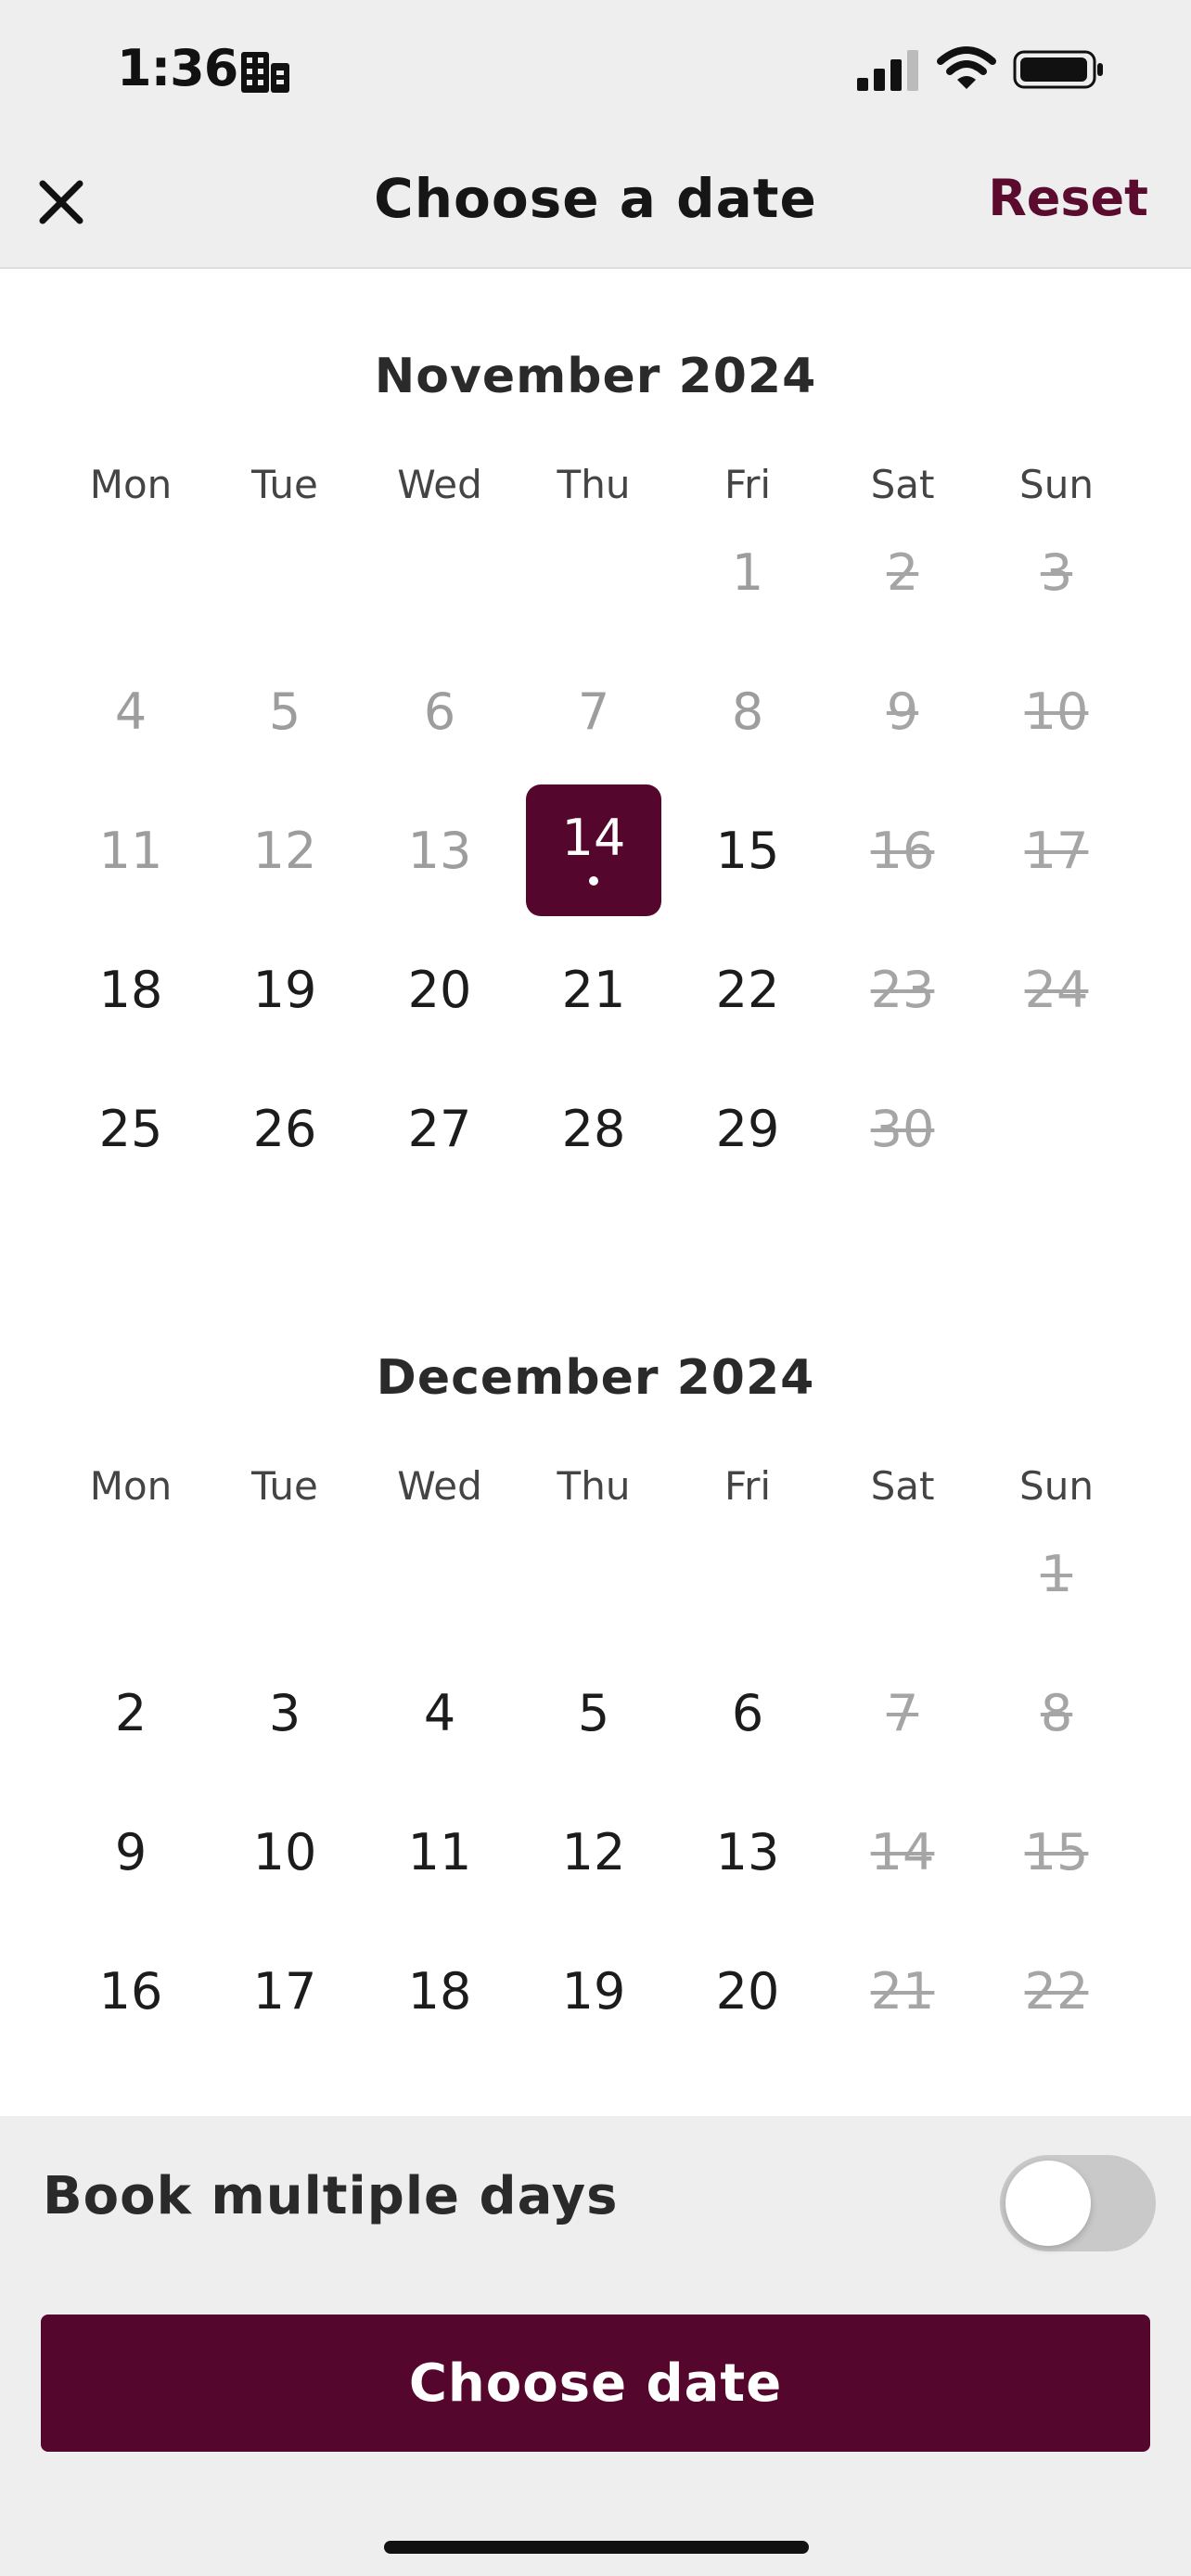 This screenshot has height=2576, width=1191. Describe the element at coordinates (331, 2196) in the screenshot. I see `book-multiple-days-label: Book multiple days` at that location.